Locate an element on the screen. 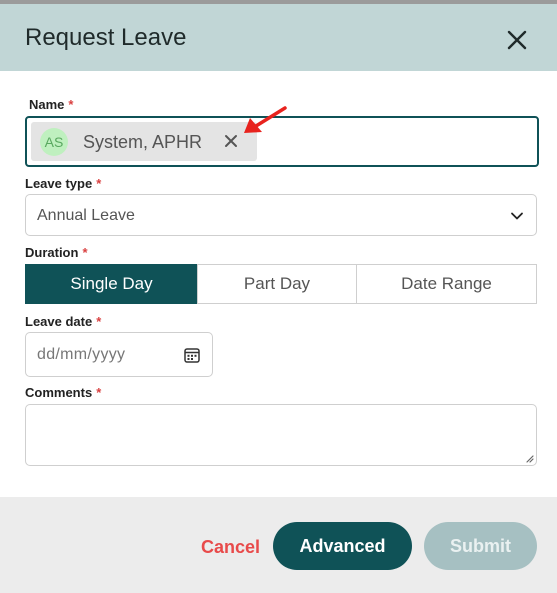  comments-label: Comments * is located at coordinates (63, 392).